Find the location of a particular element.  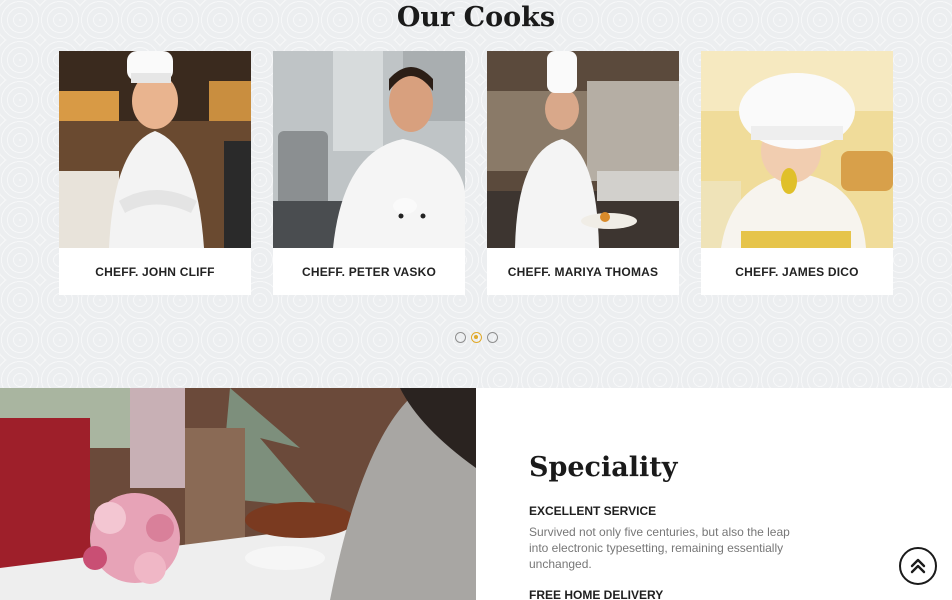

cook-name: CHEFF. PETER VASKO is located at coordinates (369, 271).